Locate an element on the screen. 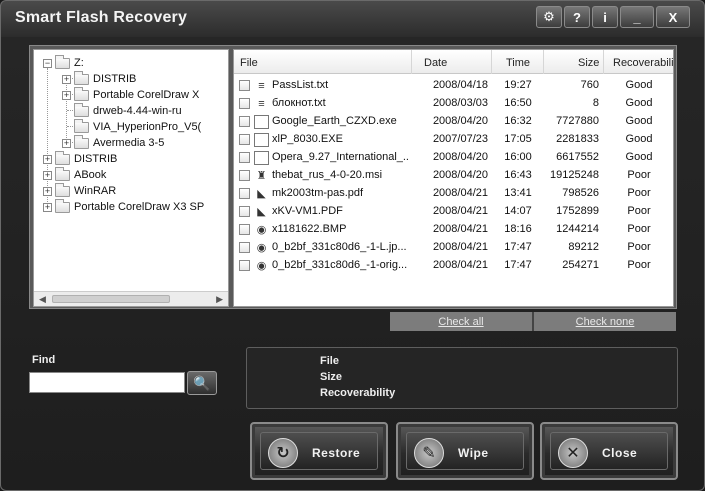  file-date: 2008/04/20 is located at coordinates (460, 121).